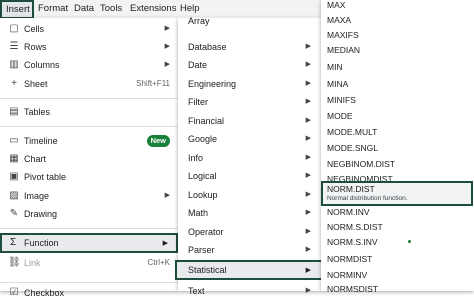 Image resolution: width=474 pixels, height=302 pixels. What do you see at coordinates (89, 65) in the screenshot?
I see `insert-columns: ▥ Columns ▶` at bounding box center [89, 65].